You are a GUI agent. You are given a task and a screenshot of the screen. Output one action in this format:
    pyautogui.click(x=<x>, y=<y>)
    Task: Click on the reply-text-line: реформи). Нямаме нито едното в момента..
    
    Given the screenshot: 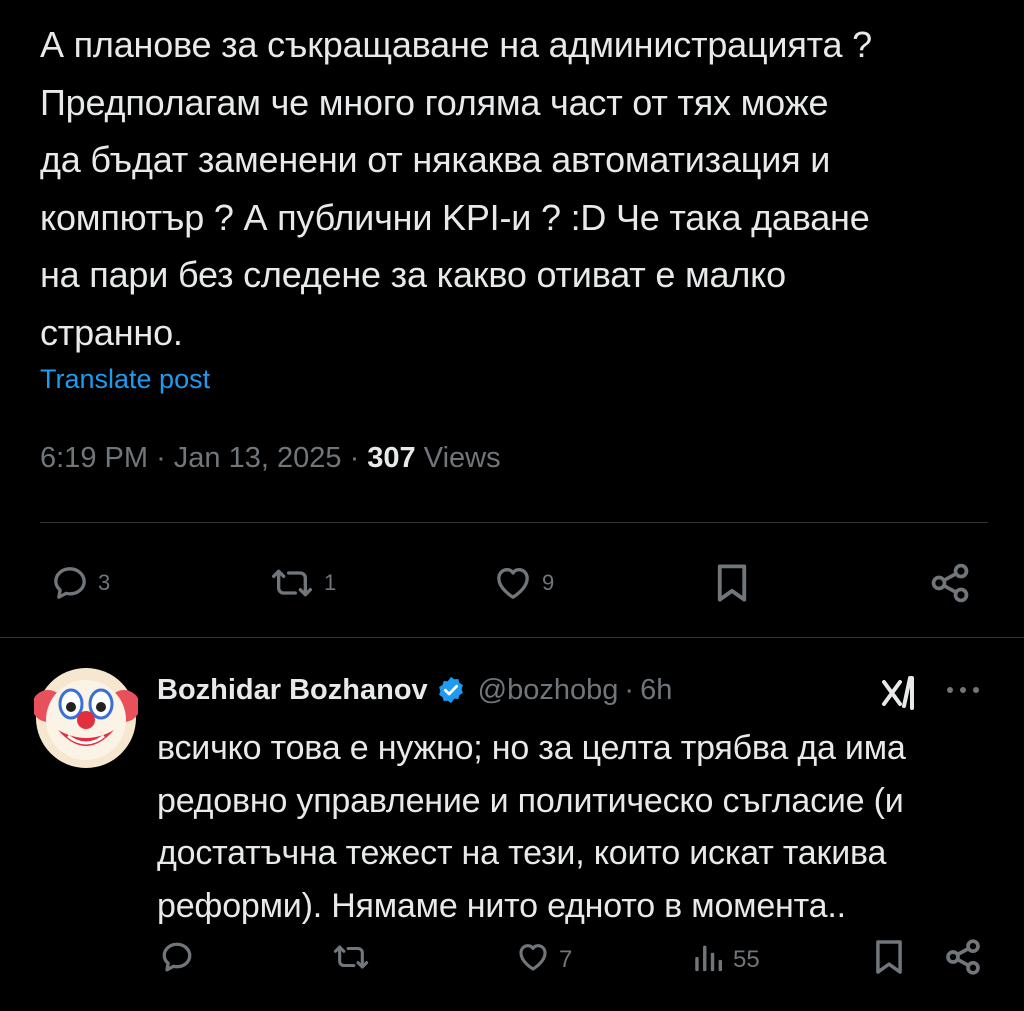 What is the action you would take?
    pyautogui.click(x=501, y=905)
    